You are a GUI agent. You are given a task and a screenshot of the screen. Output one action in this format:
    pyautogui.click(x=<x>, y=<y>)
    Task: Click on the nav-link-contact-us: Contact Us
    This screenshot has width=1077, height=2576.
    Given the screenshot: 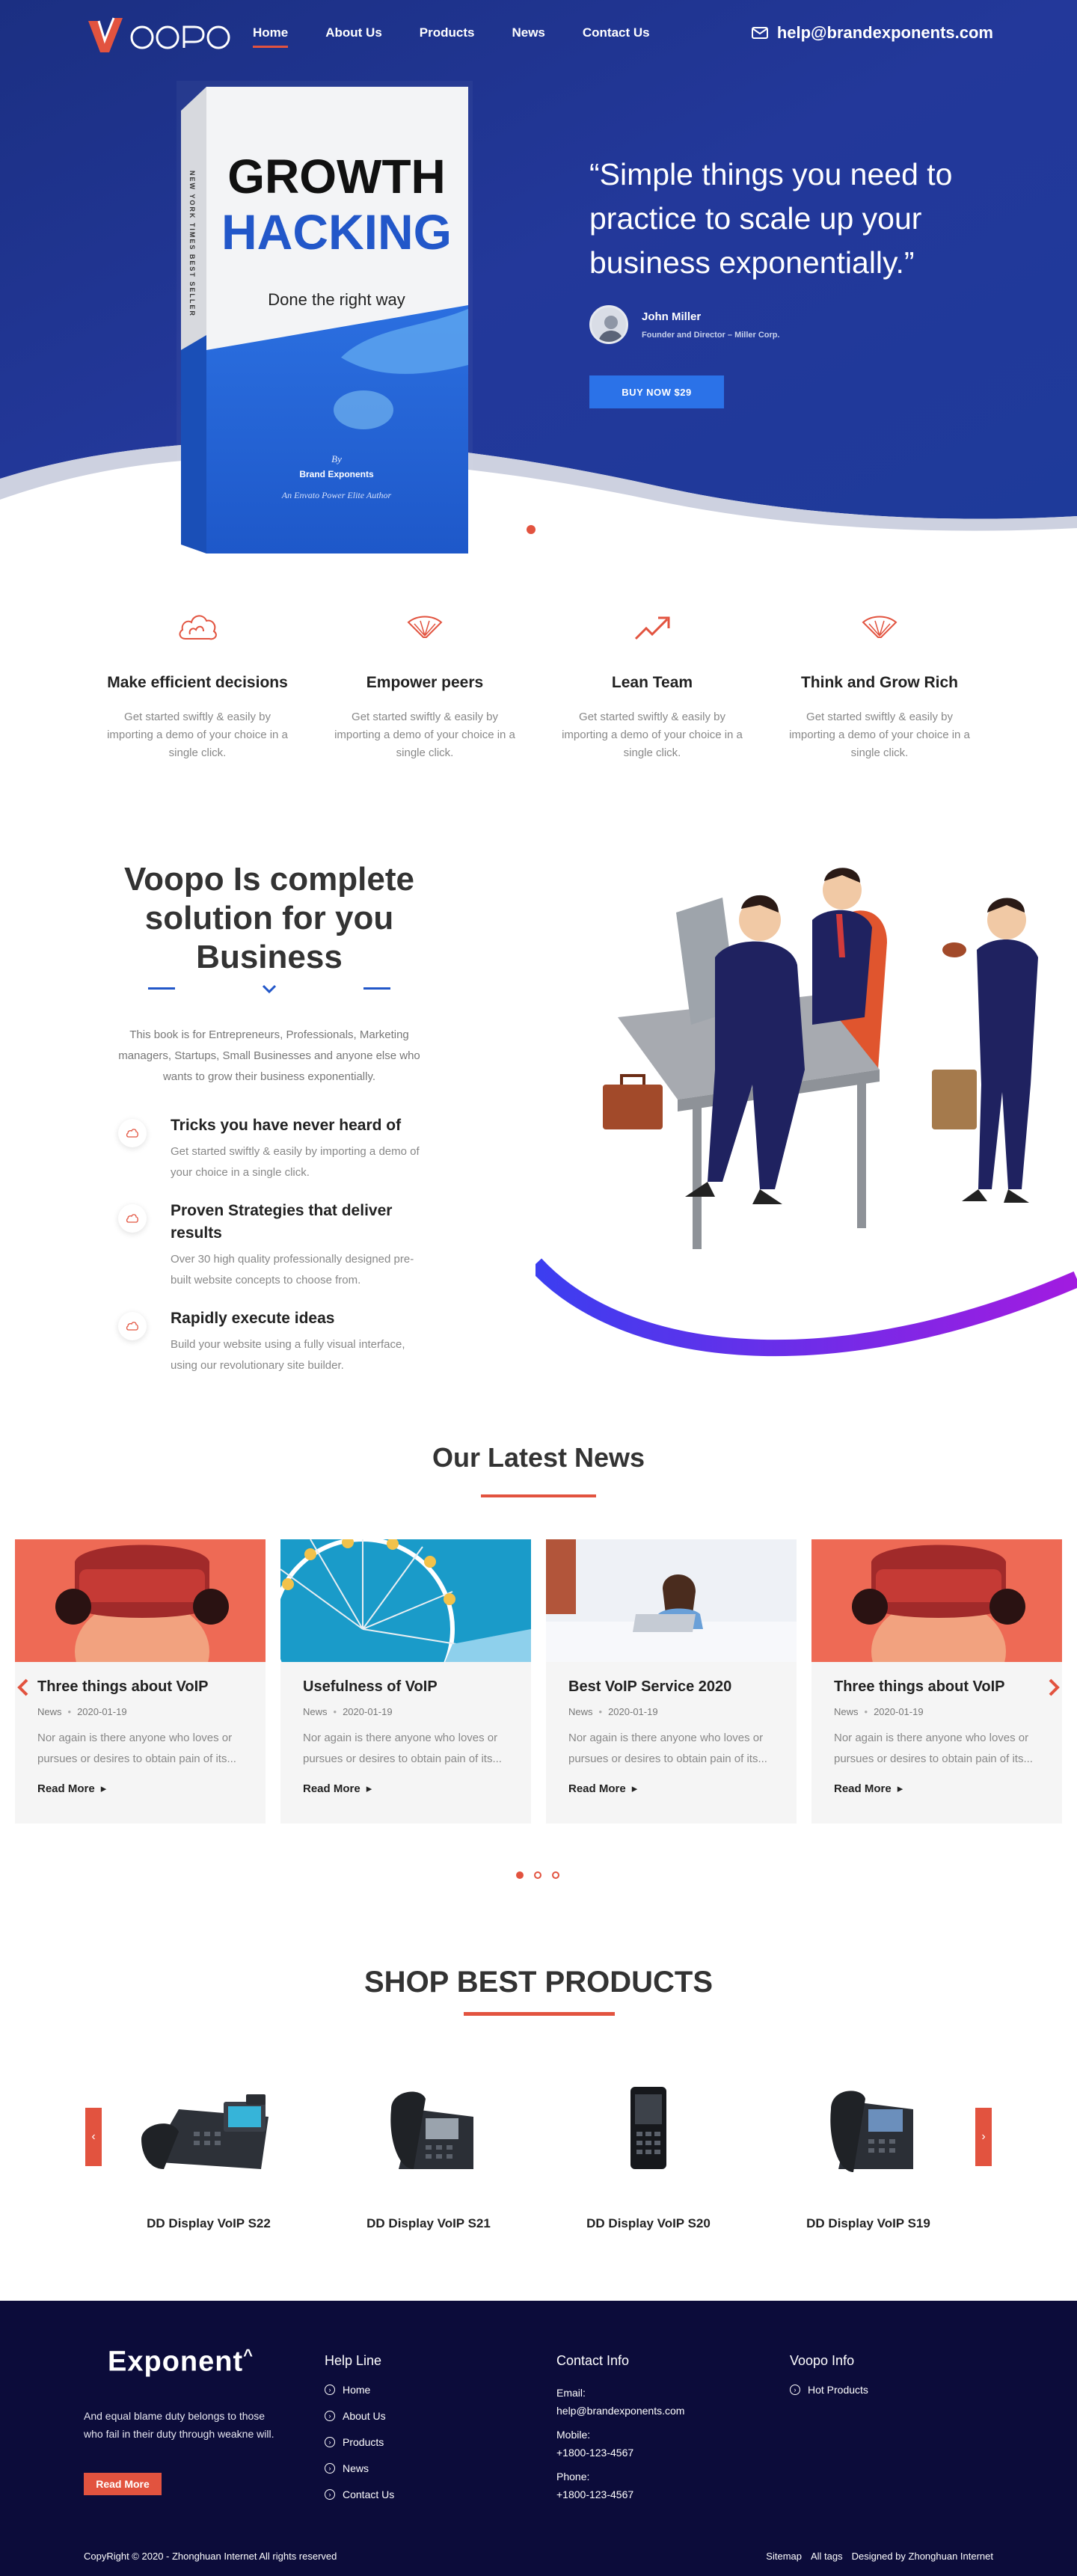 What is the action you would take?
    pyautogui.click(x=616, y=32)
    